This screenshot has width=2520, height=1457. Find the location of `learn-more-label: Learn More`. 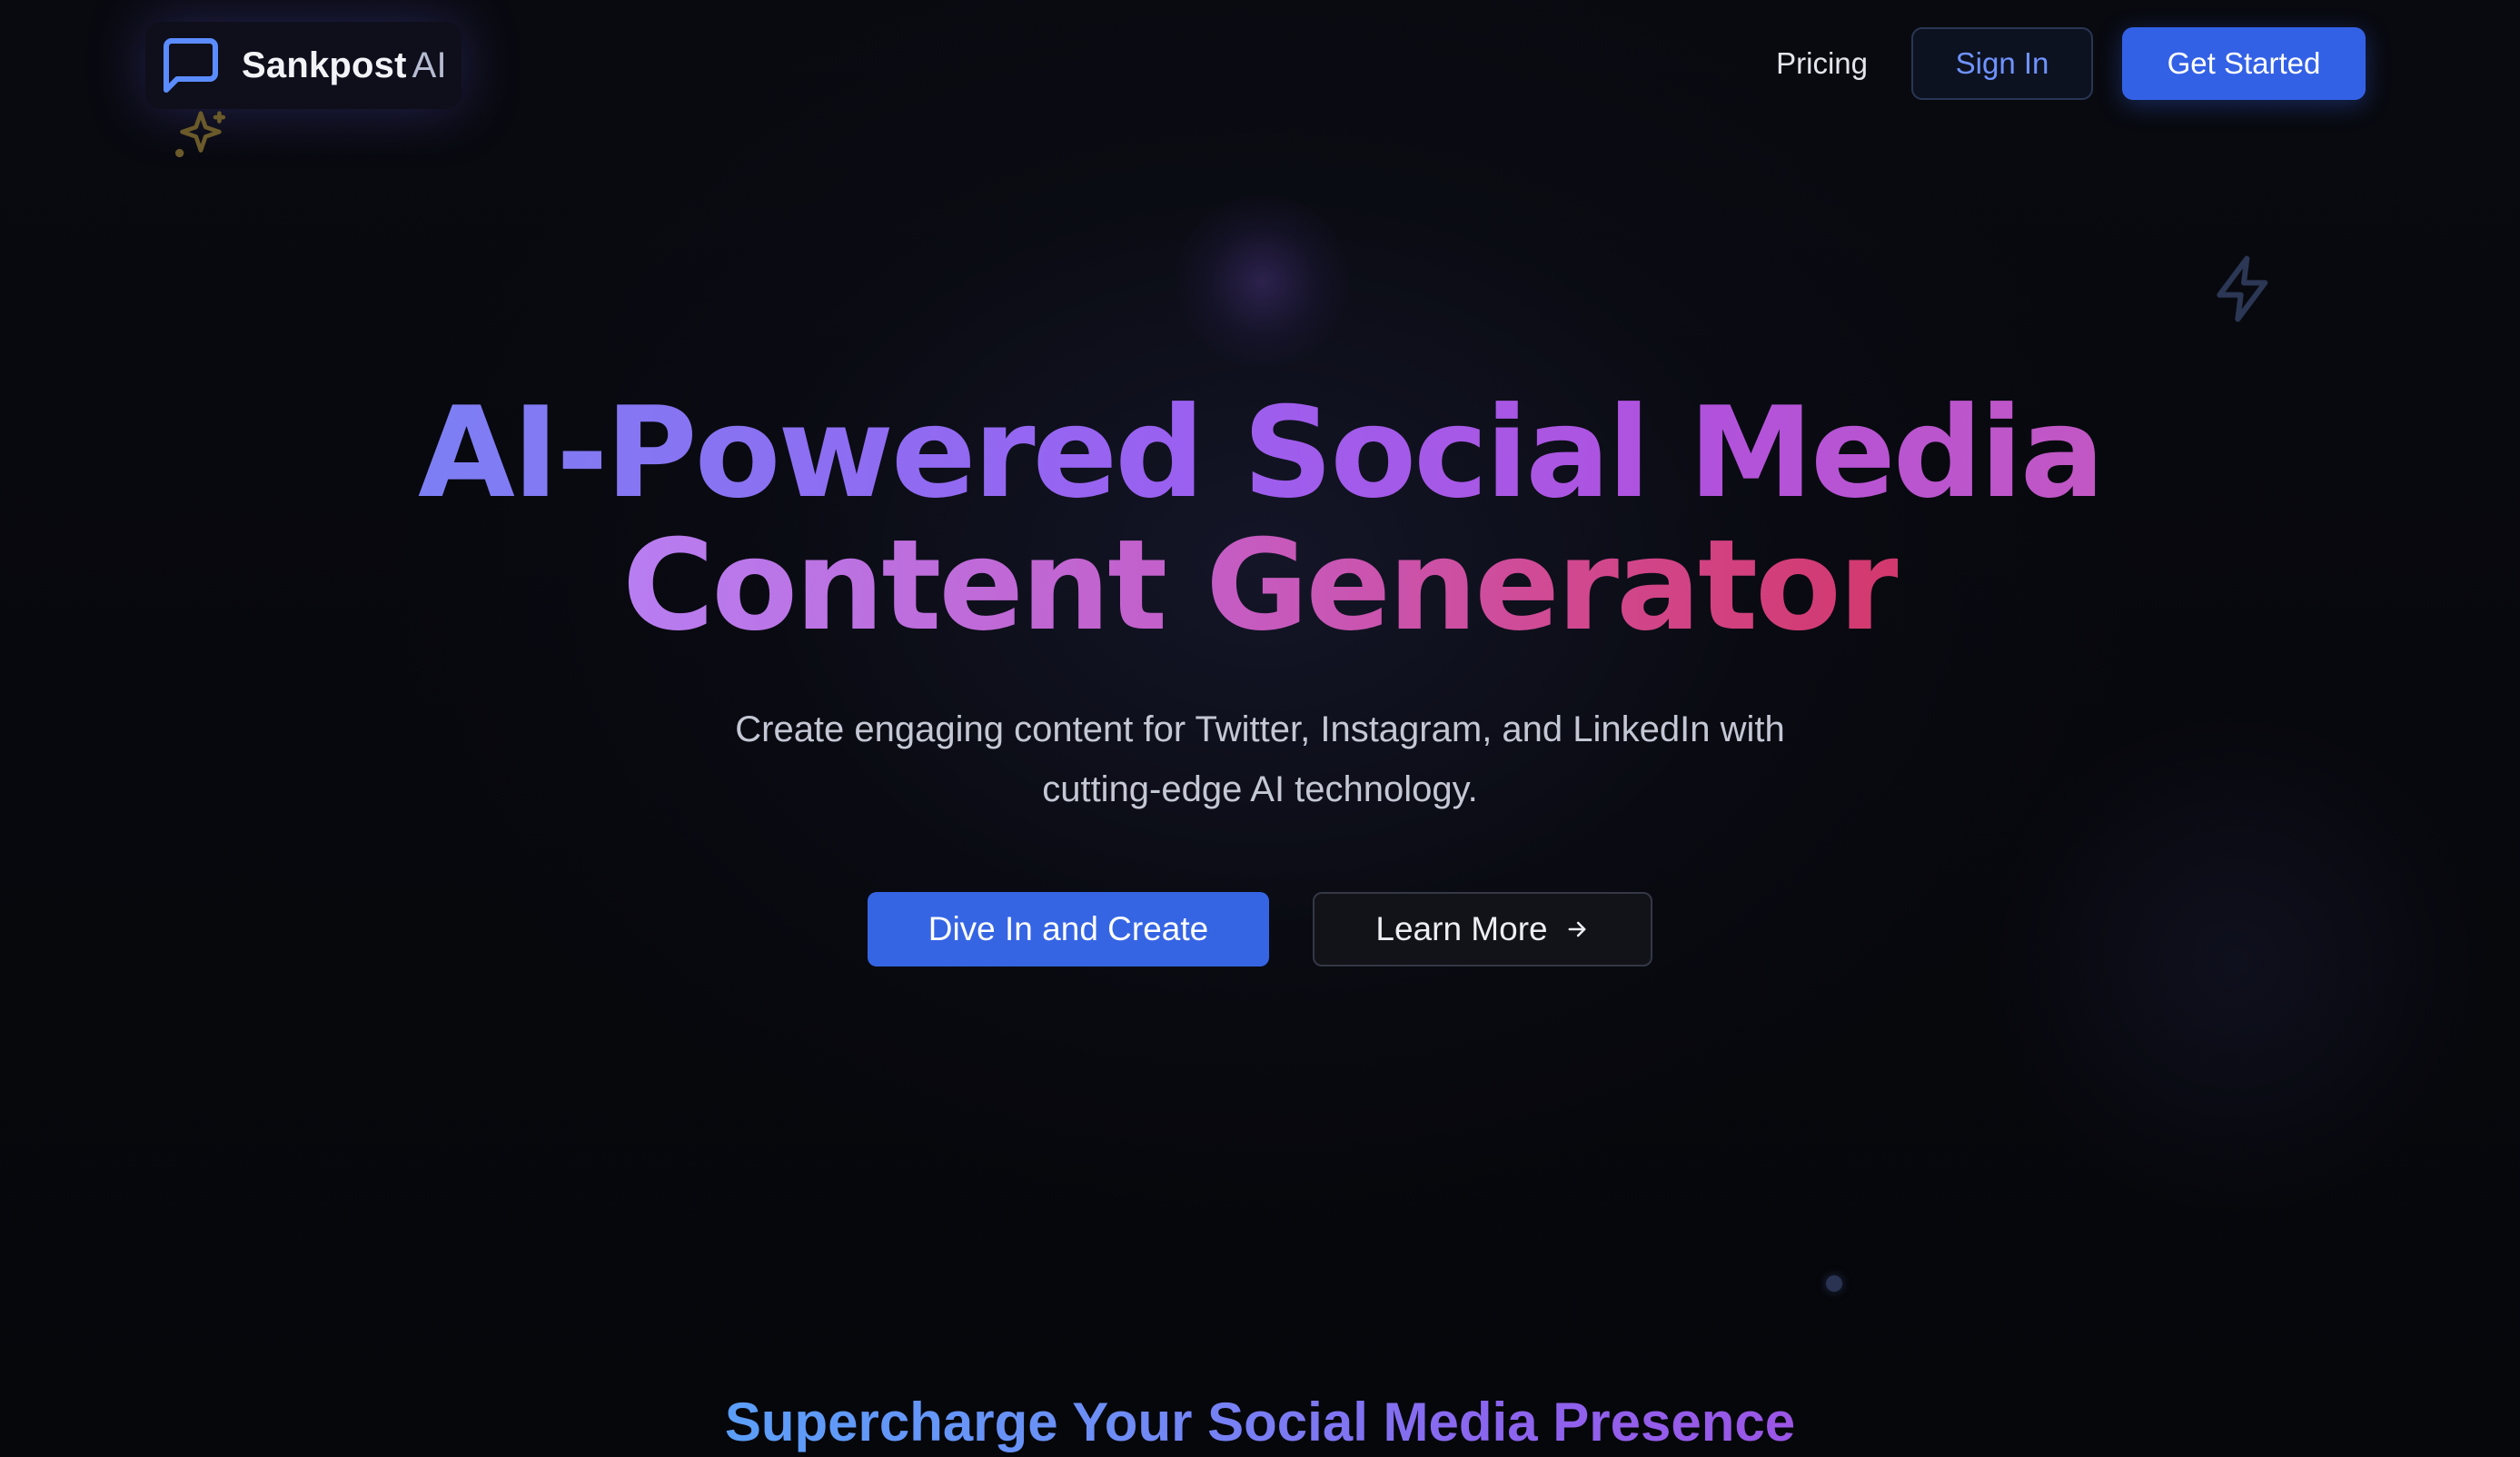

learn-more-label: Learn More is located at coordinates (1461, 928).